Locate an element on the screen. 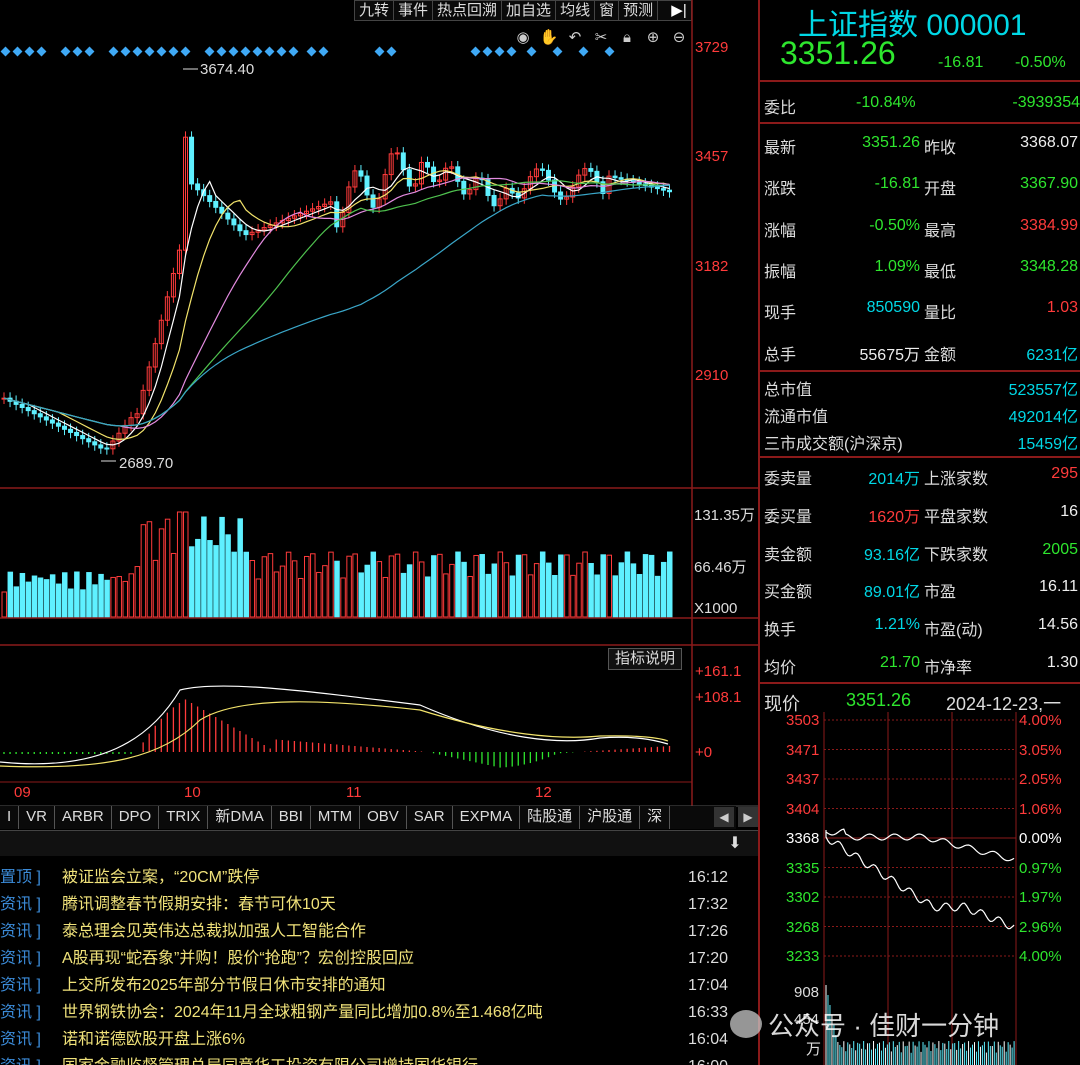 The height and width of the screenshot is (1065, 1080). indicator-tab: EXPMA is located at coordinates (487, 817).